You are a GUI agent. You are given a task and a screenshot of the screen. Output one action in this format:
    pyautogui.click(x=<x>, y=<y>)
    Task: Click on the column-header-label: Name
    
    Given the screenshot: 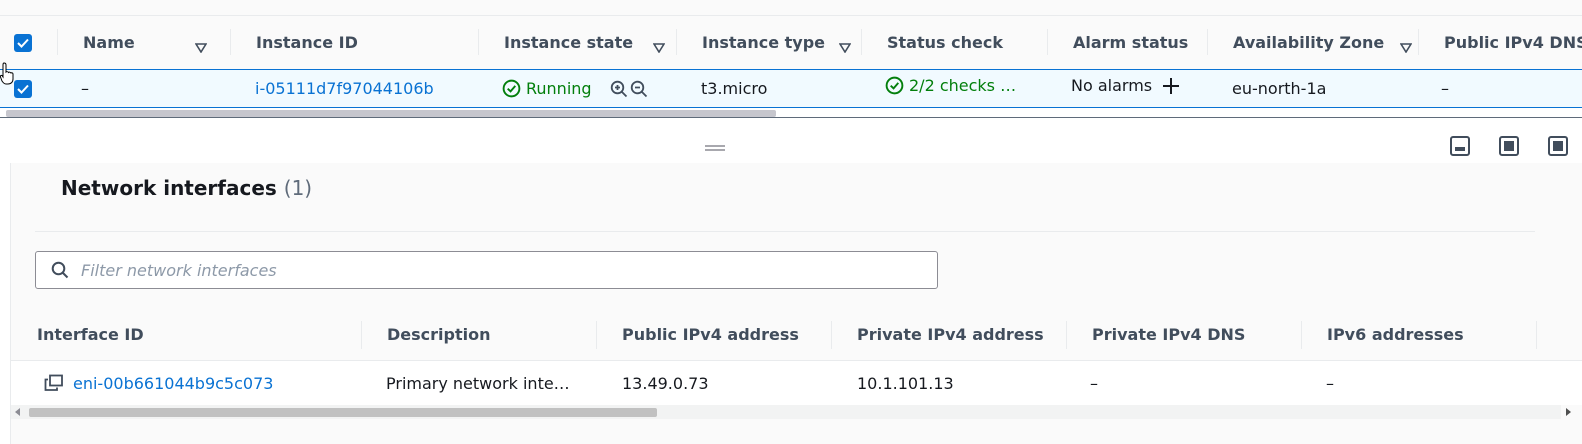 What is the action you would take?
    pyautogui.click(x=109, y=42)
    